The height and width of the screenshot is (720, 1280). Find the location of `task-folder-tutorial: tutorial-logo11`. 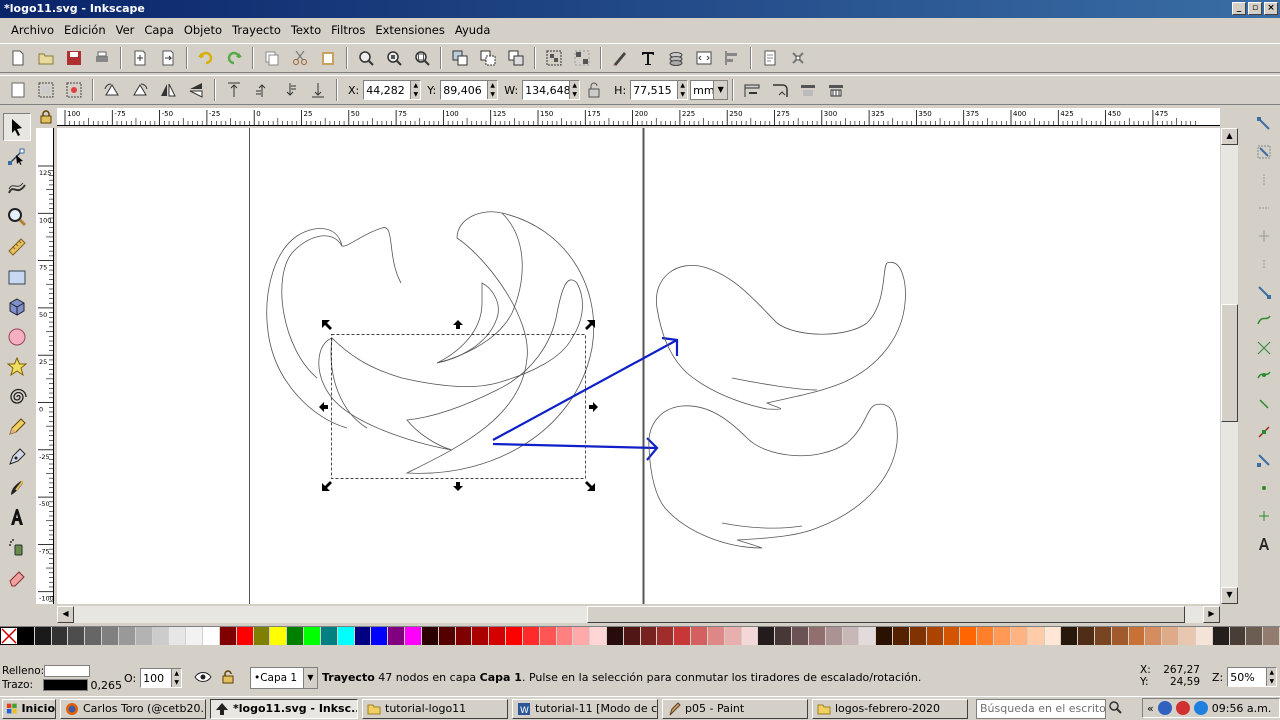

task-folder-tutorial: tutorial-logo11 is located at coordinates (435, 708).